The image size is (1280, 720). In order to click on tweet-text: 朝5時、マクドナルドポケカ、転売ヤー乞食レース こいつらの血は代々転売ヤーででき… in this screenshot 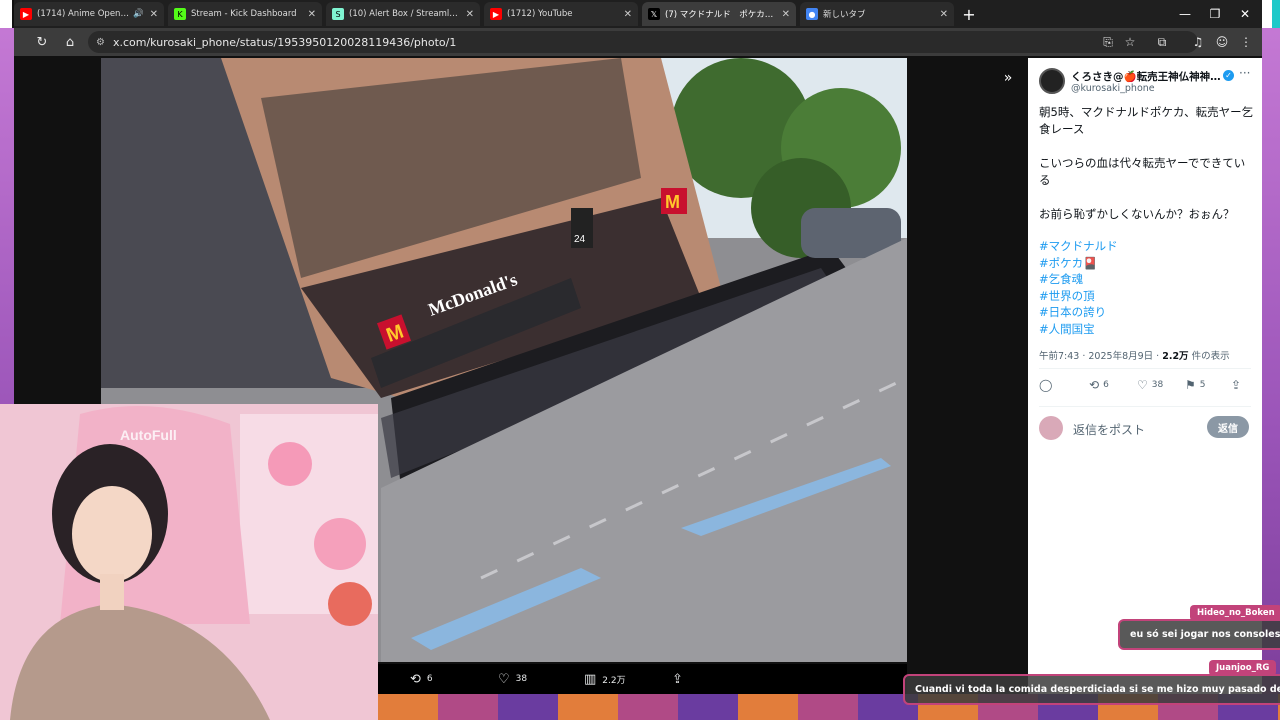, I will do `click(1147, 172)`.